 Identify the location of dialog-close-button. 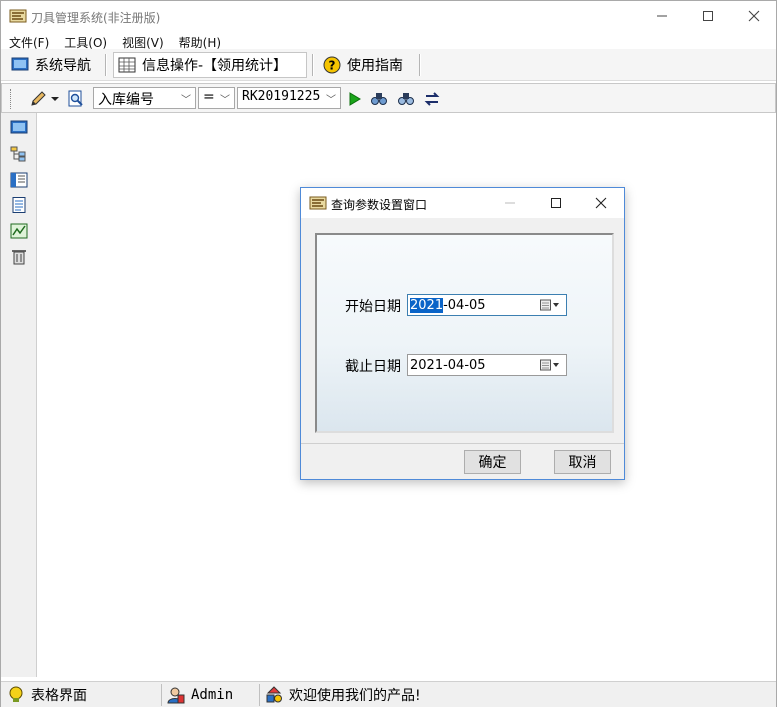
(601, 203).